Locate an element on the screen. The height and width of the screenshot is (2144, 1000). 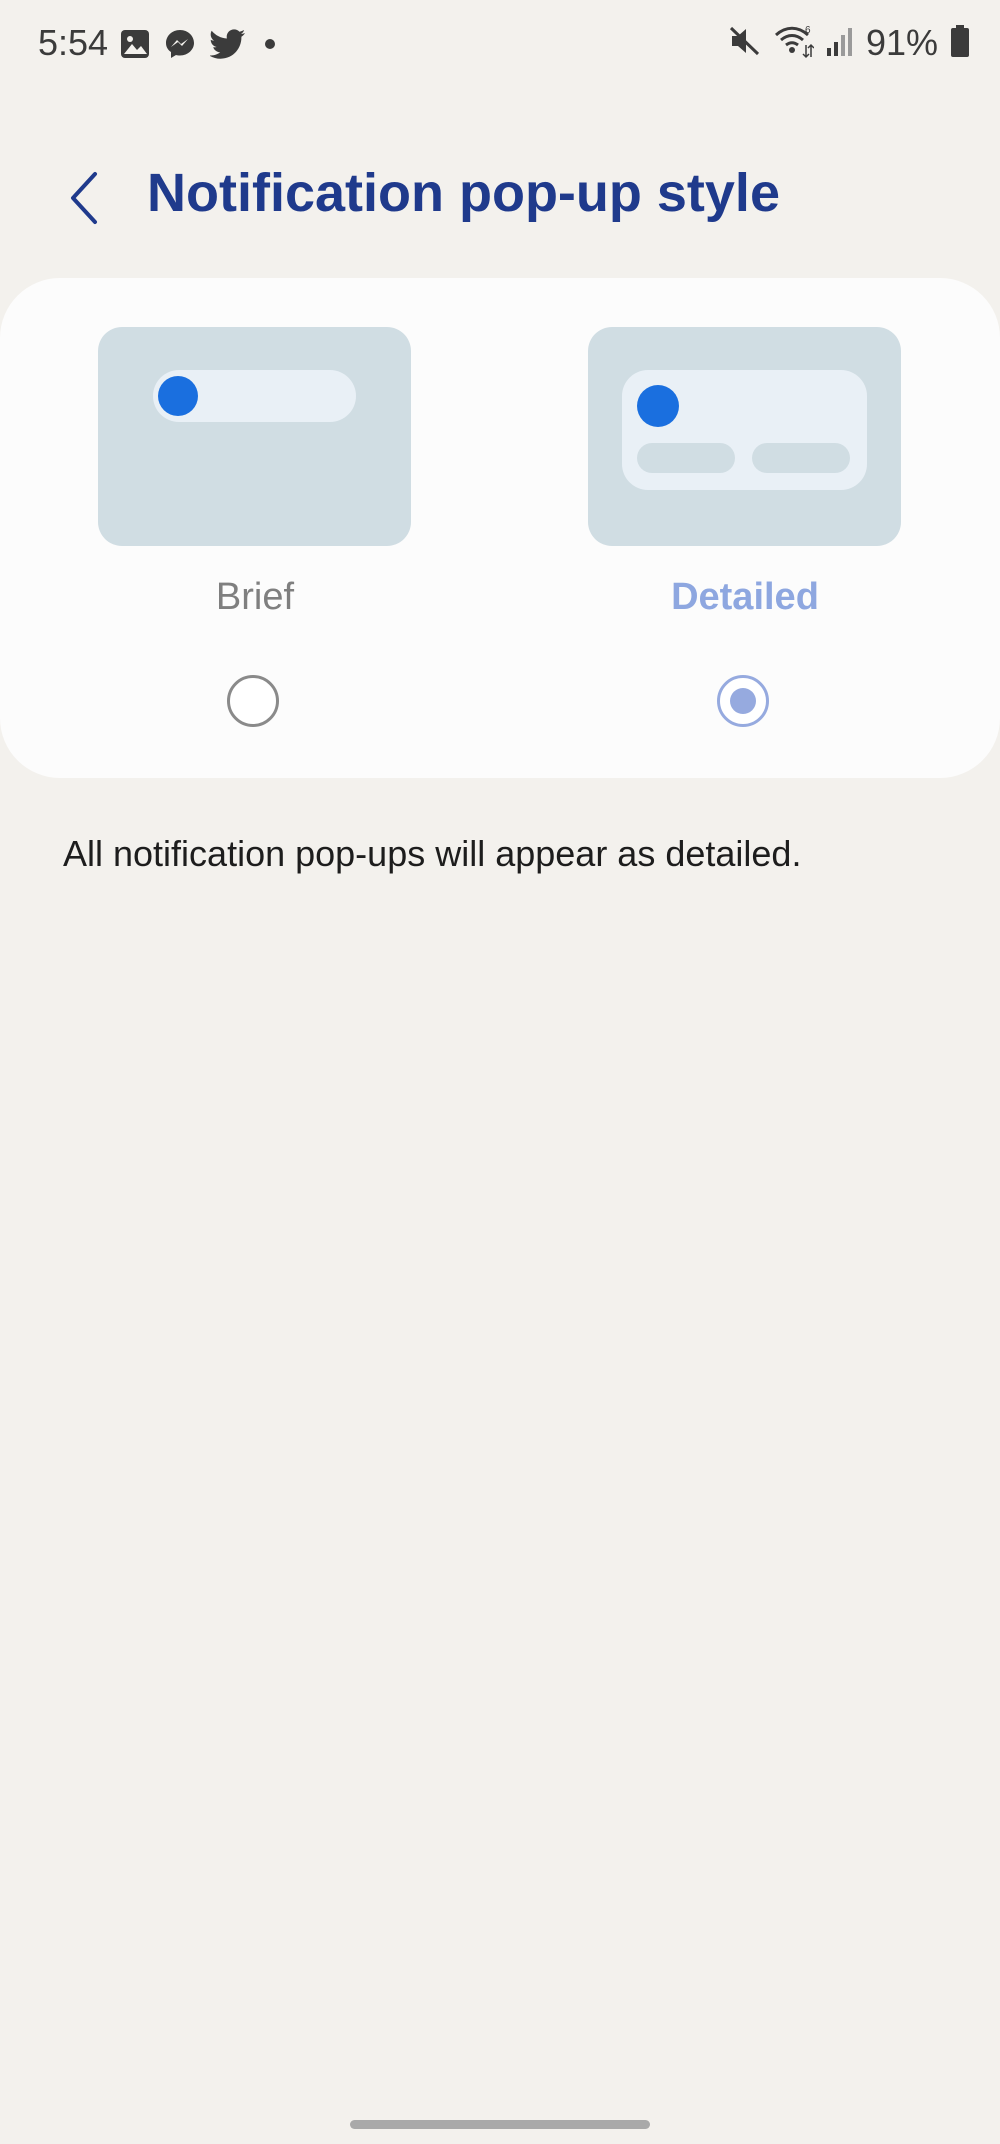
gallery-icon is located at coordinates (135, 46).